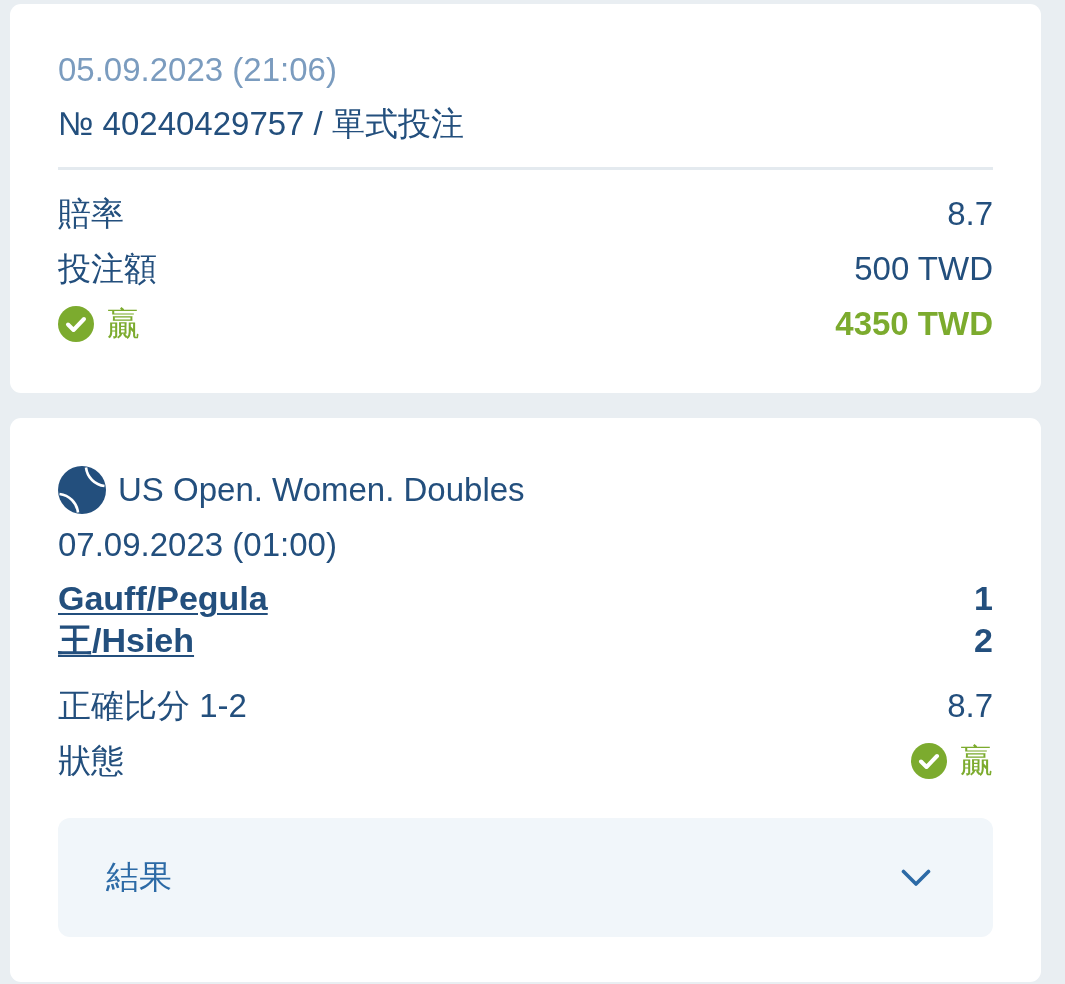  Describe the element at coordinates (198, 70) in the screenshot. I see `bet-date: 05.09.2023 (21:06)` at that location.